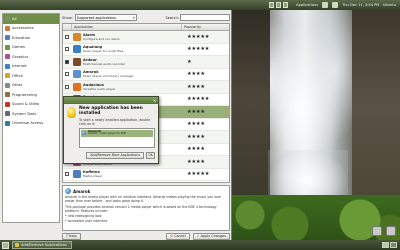 This screenshot has width=400, height=250. I want to click on dialog-button-row: Add/Remove More Applications OK, so click(111, 155).